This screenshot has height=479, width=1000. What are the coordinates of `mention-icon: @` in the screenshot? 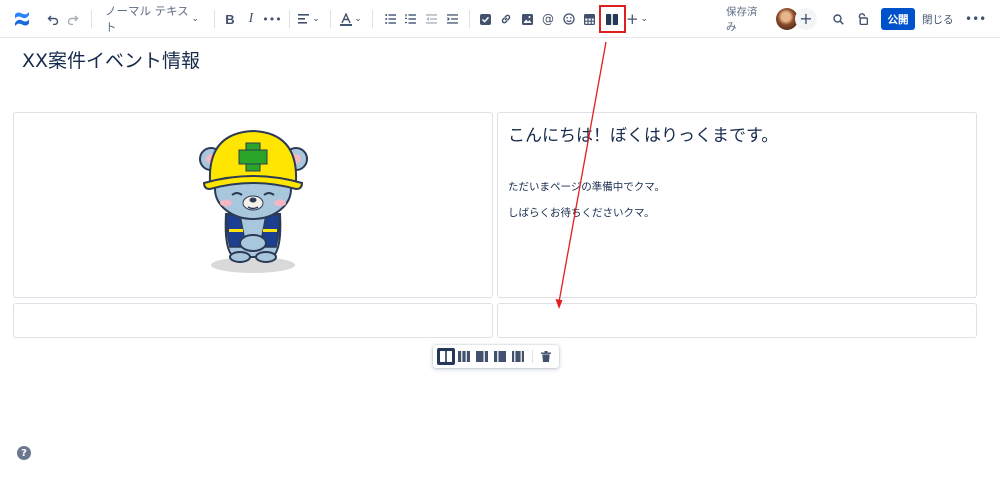 It's located at (548, 19).